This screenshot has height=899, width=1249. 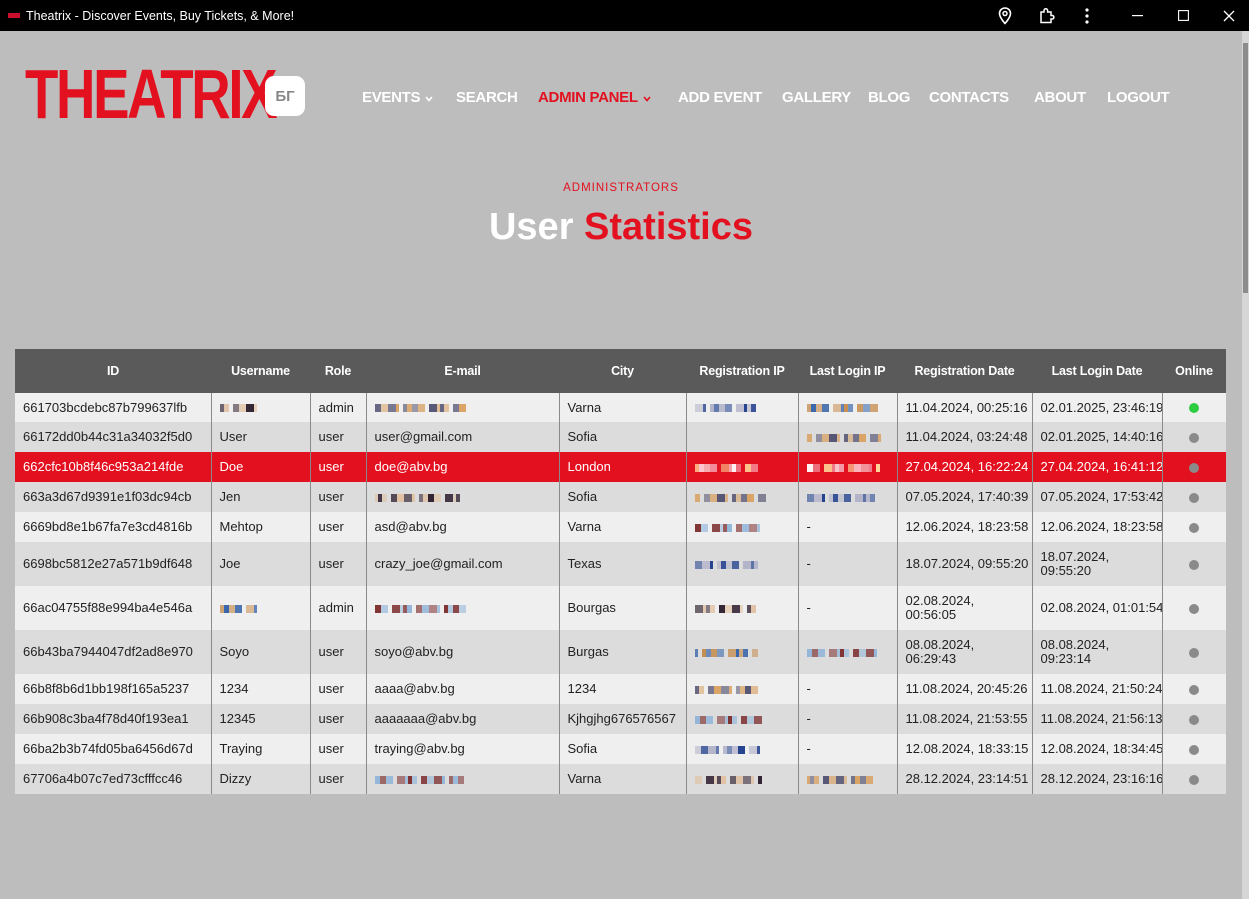 What do you see at coordinates (397, 97) in the screenshot?
I see `nav-item-events: EVENTS` at bounding box center [397, 97].